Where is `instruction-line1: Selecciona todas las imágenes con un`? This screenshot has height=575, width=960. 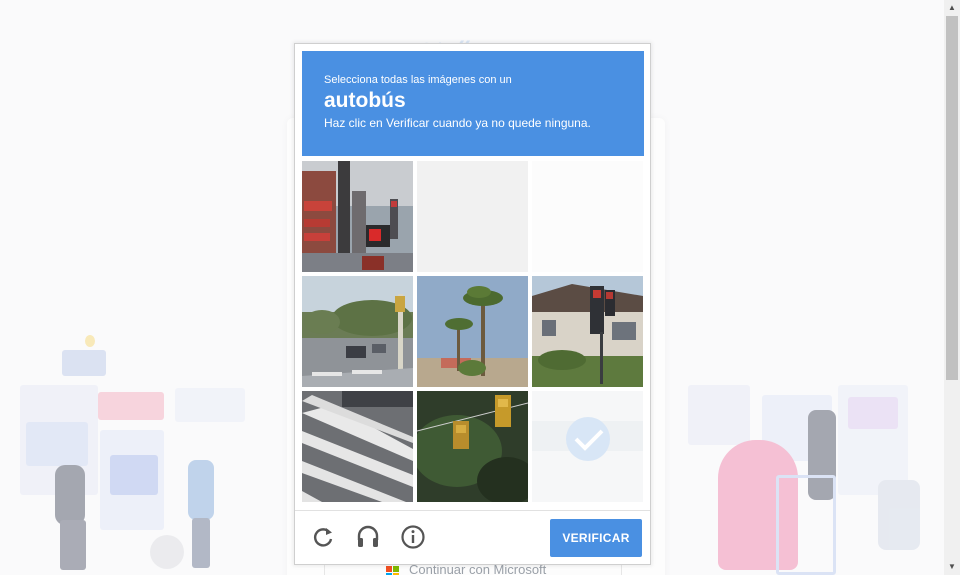
instruction-line1: Selecciona todas las imágenes con un is located at coordinates (418, 80).